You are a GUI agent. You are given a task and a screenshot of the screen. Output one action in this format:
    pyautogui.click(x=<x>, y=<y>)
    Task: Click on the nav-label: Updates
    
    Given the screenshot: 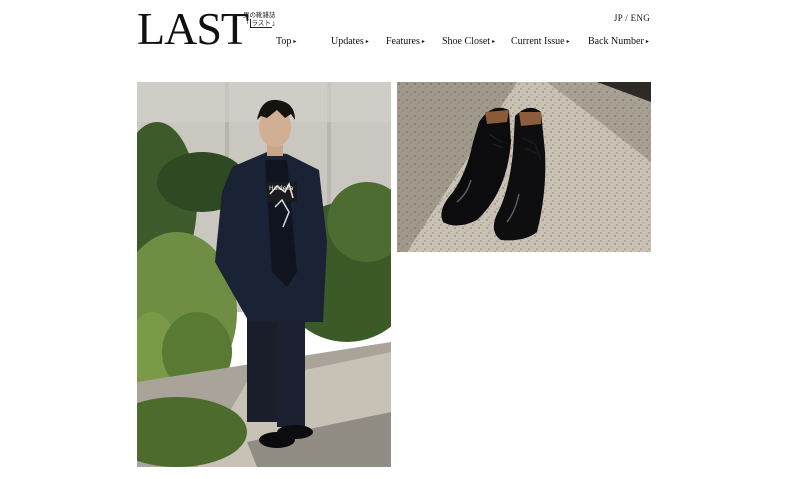 What is the action you would take?
    pyautogui.click(x=347, y=41)
    